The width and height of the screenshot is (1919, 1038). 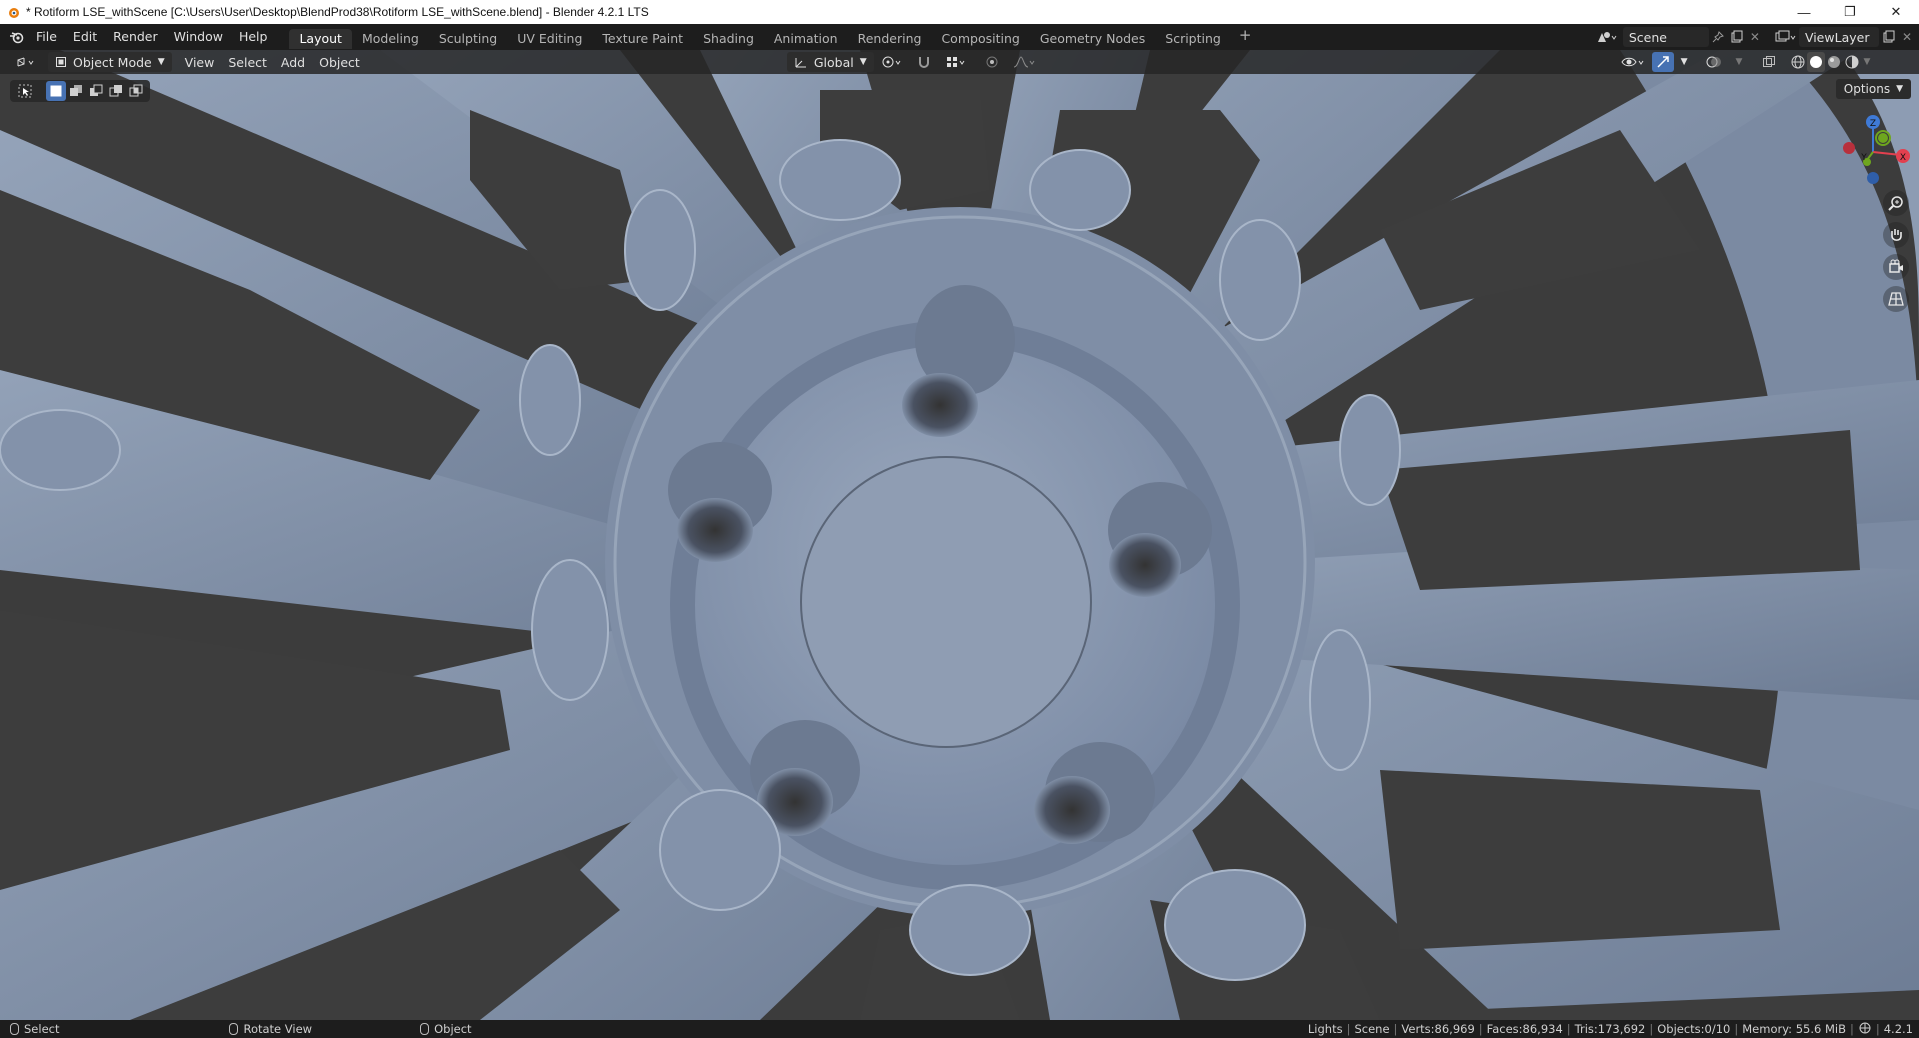 I want to click on version-label: 4.2.1, so click(x=1898, y=1029).